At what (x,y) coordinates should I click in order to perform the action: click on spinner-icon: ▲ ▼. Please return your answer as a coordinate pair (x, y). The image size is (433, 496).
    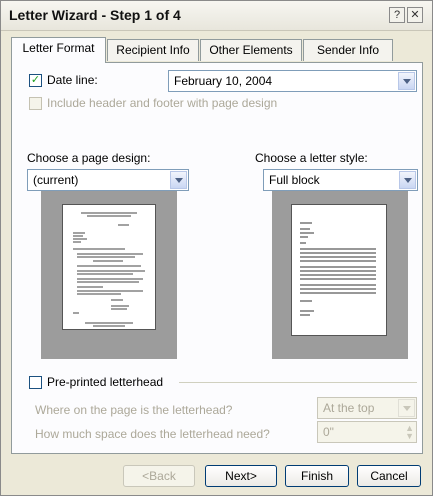
    Looking at the image, I should click on (409, 432).